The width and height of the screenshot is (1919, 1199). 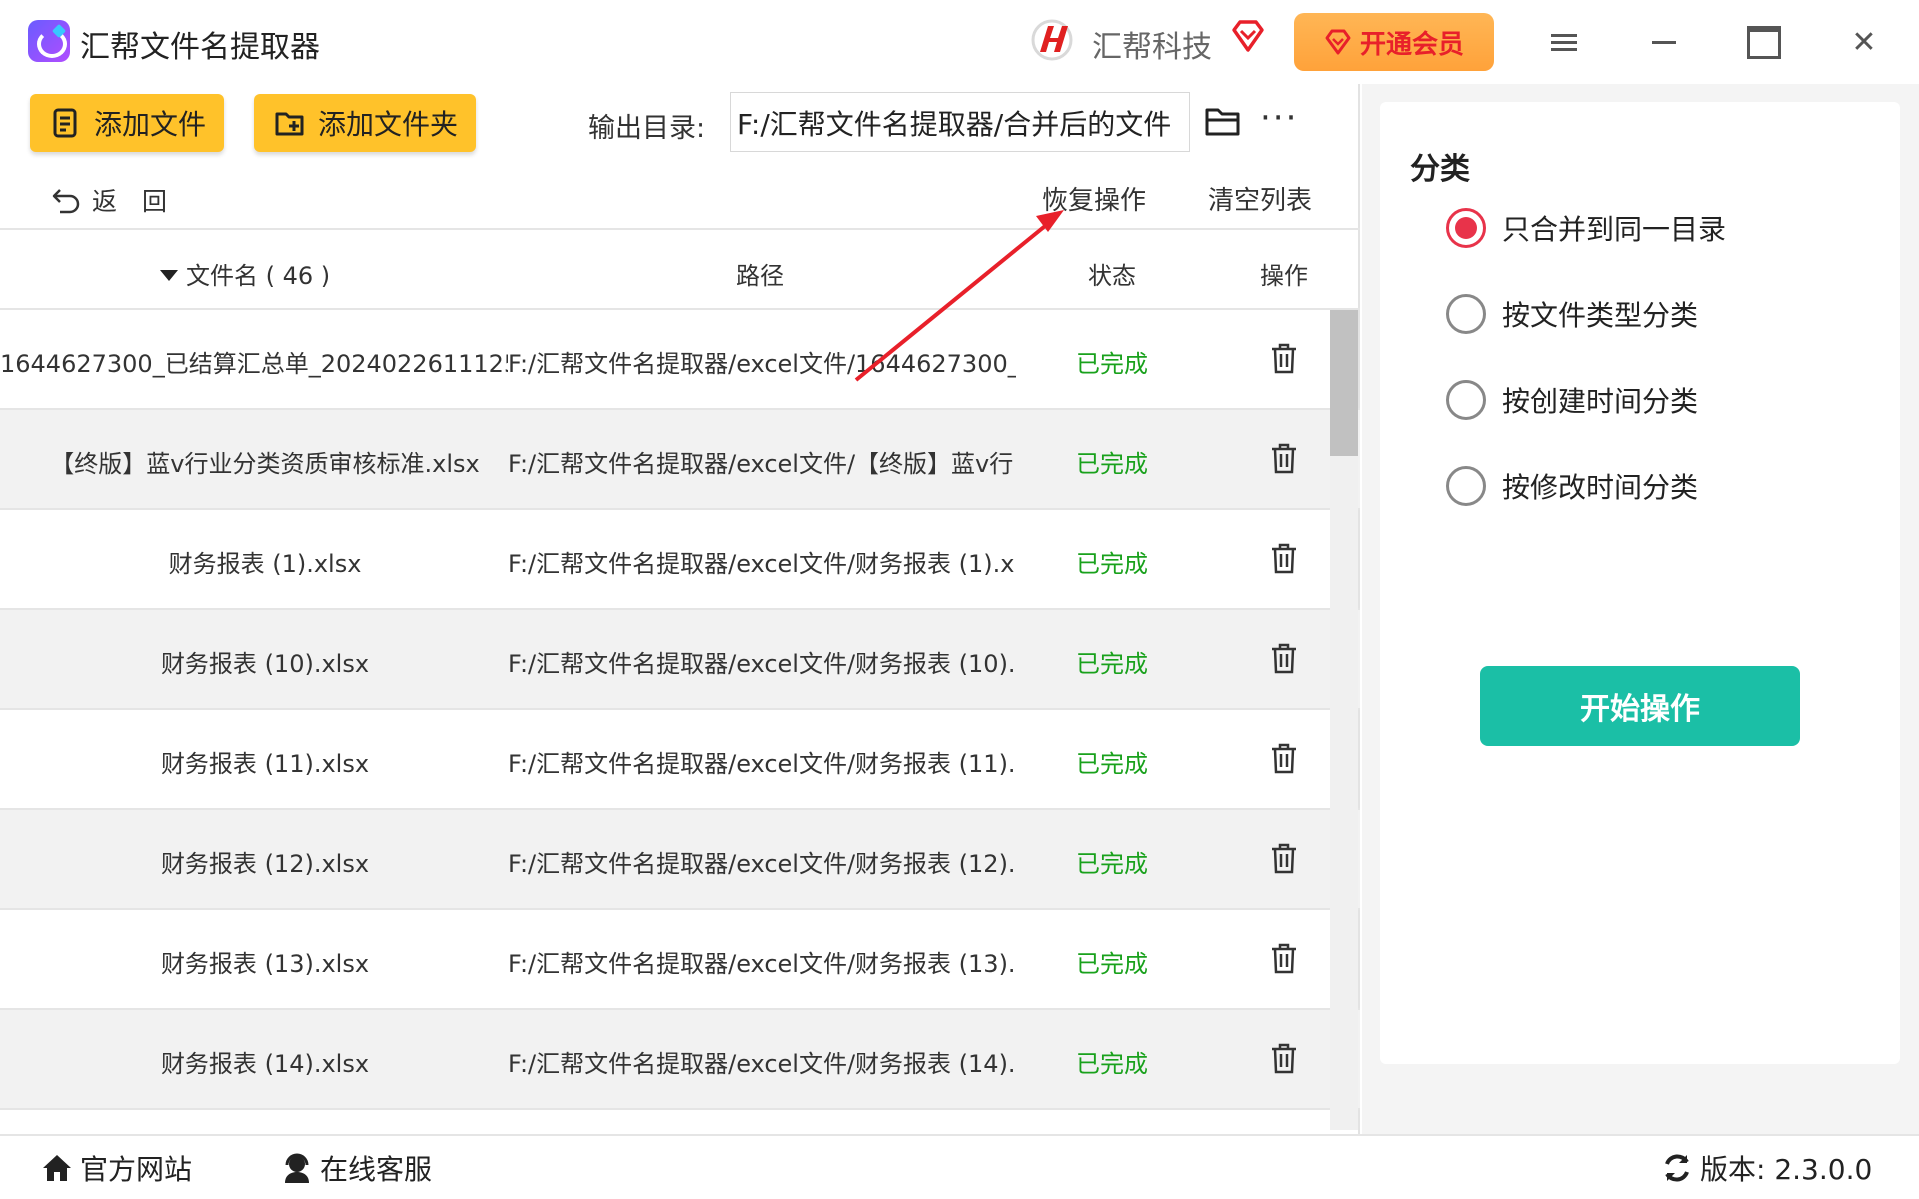 What do you see at coordinates (49, 41) in the screenshot?
I see `app-logo-icon` at bounding box center [49, 41].